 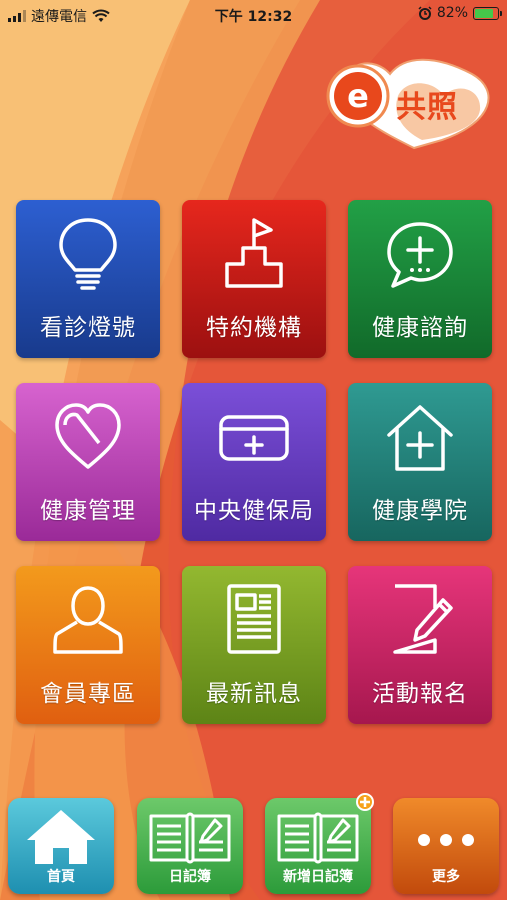 What do you see at coordinates (425, 13) in the screenshot?
I see `alarm-icon` at bounding box center [425, 13].